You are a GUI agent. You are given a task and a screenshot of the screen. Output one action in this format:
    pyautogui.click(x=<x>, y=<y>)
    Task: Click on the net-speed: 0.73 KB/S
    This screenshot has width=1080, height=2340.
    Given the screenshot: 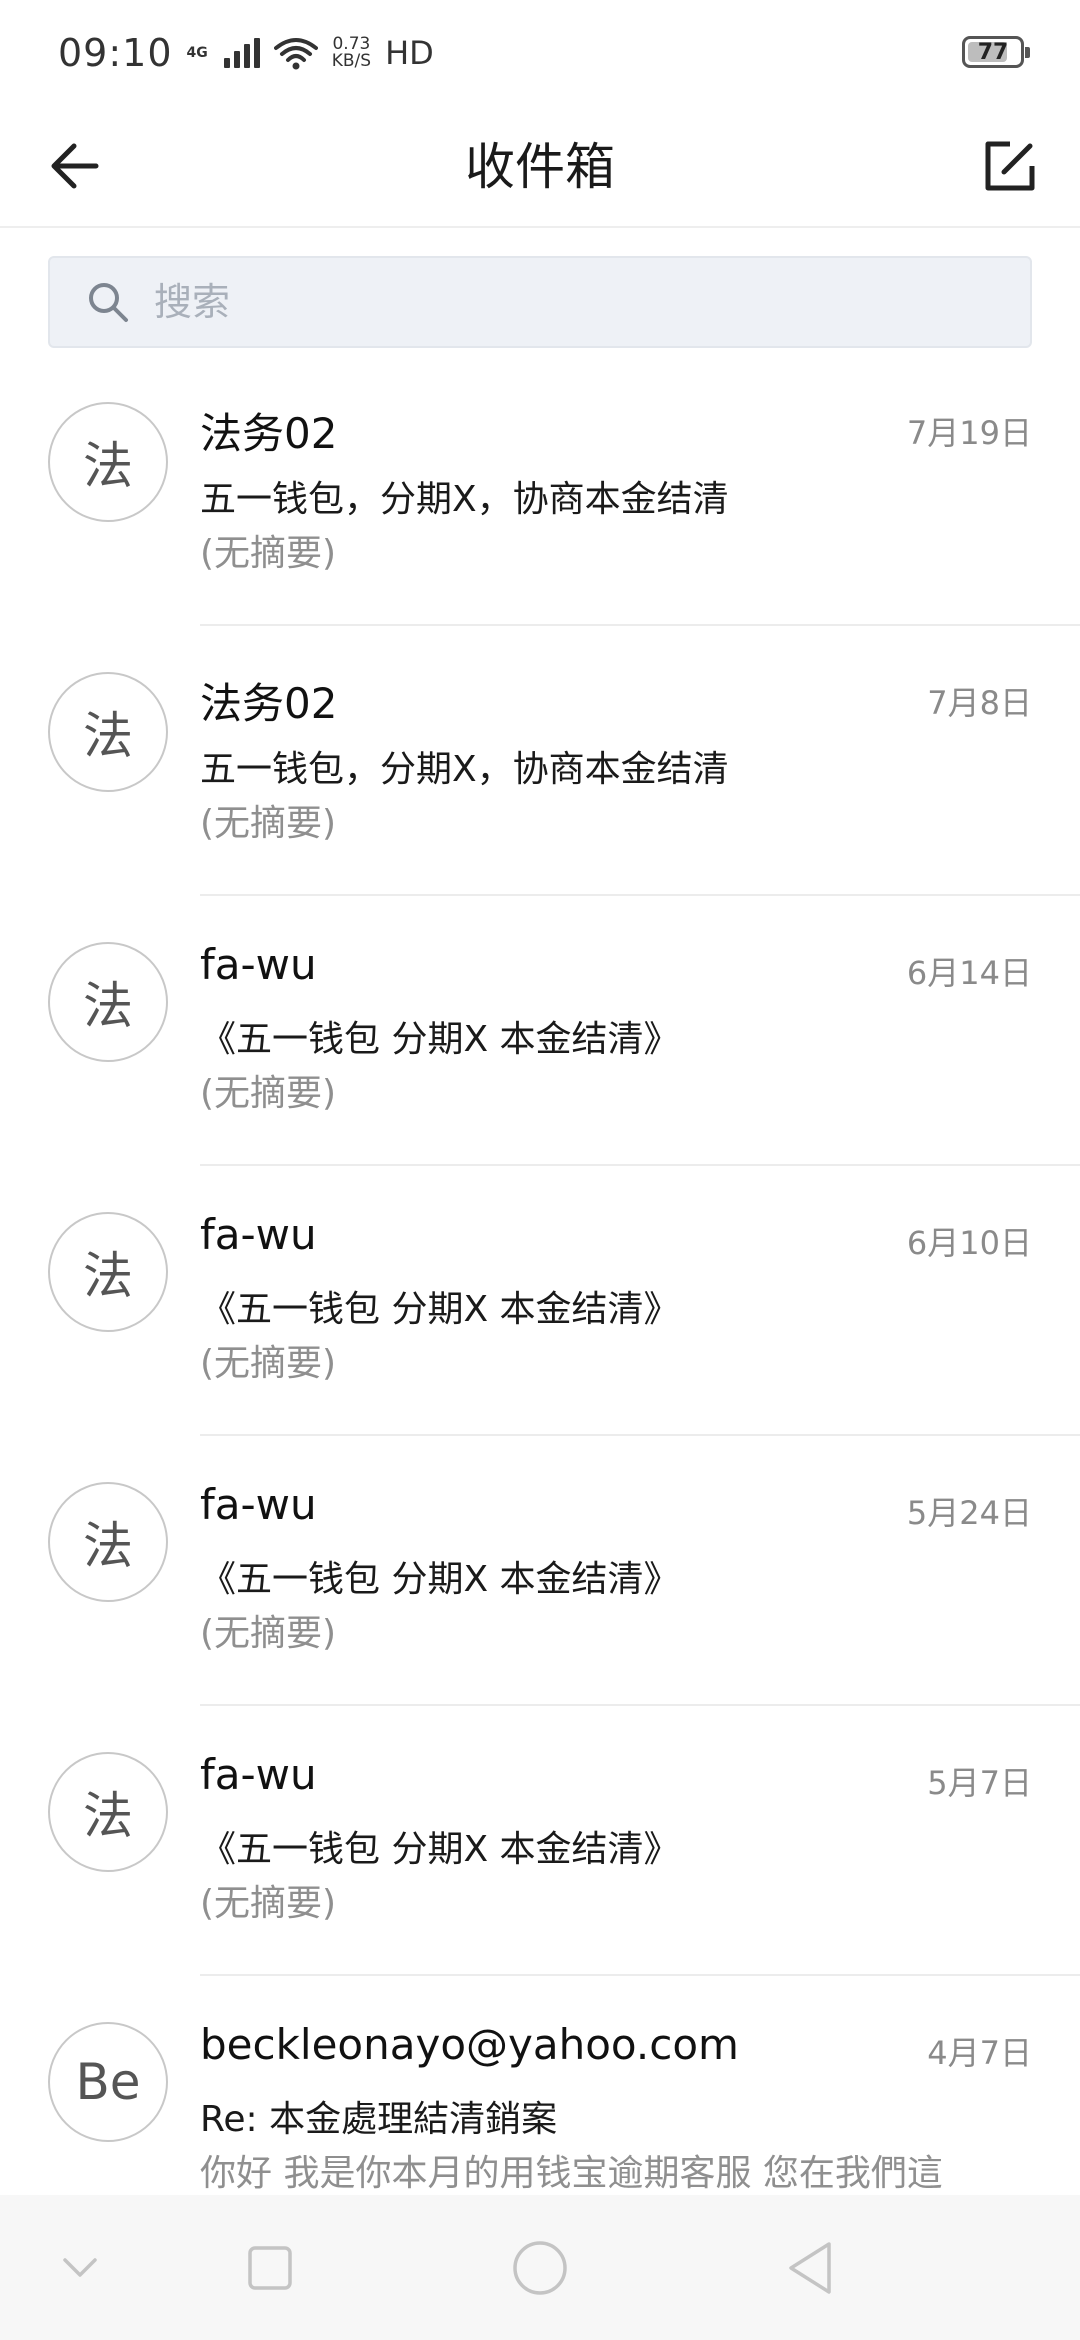 What is the action you would take?
    pyautogui.click(x=351, y=53)
    